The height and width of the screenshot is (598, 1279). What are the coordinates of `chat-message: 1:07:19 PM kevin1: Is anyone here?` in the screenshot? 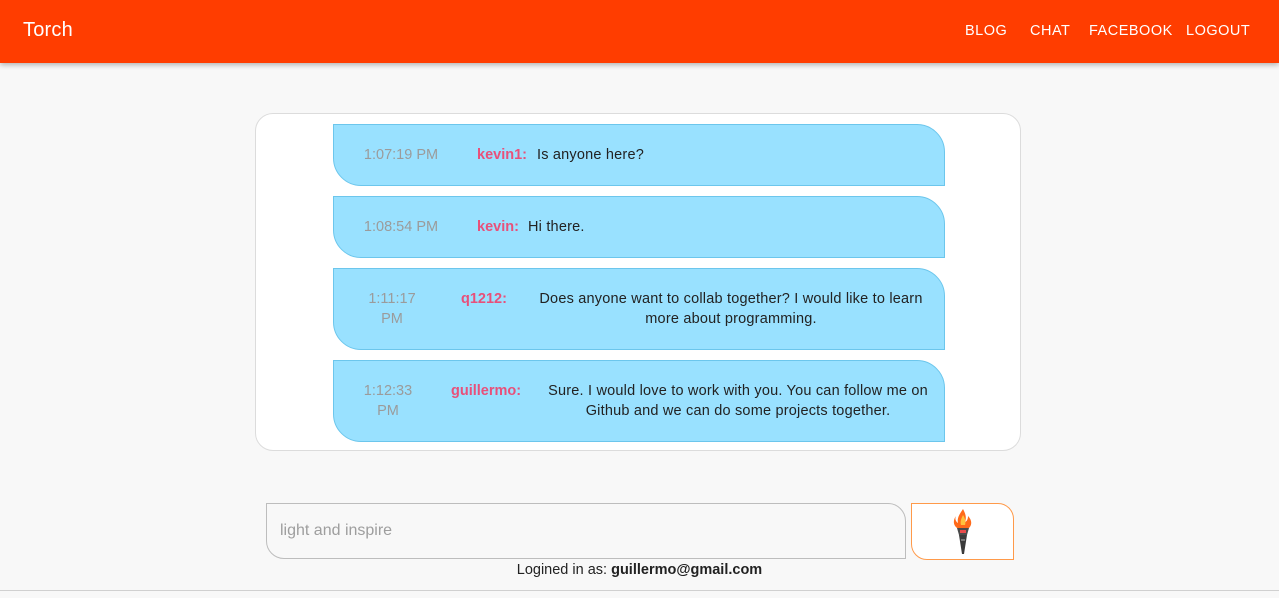 It's located at (639, 155).